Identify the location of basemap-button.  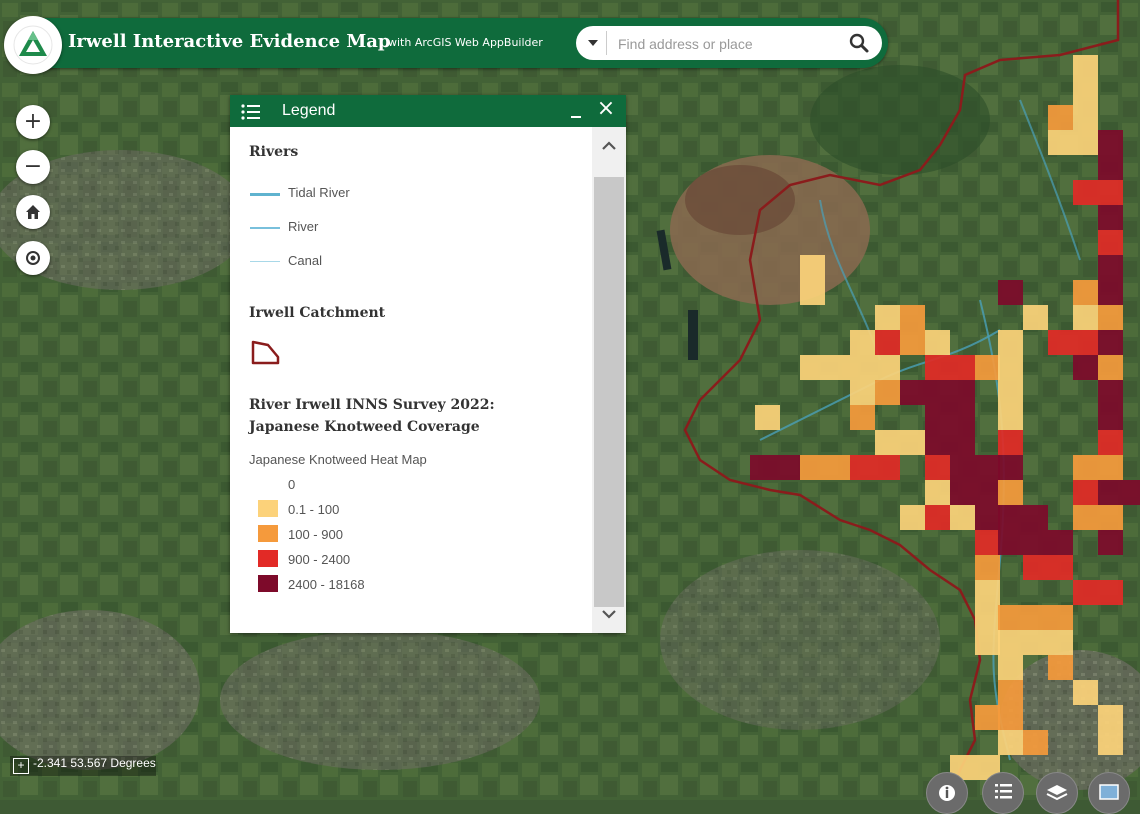
(1109, 793).